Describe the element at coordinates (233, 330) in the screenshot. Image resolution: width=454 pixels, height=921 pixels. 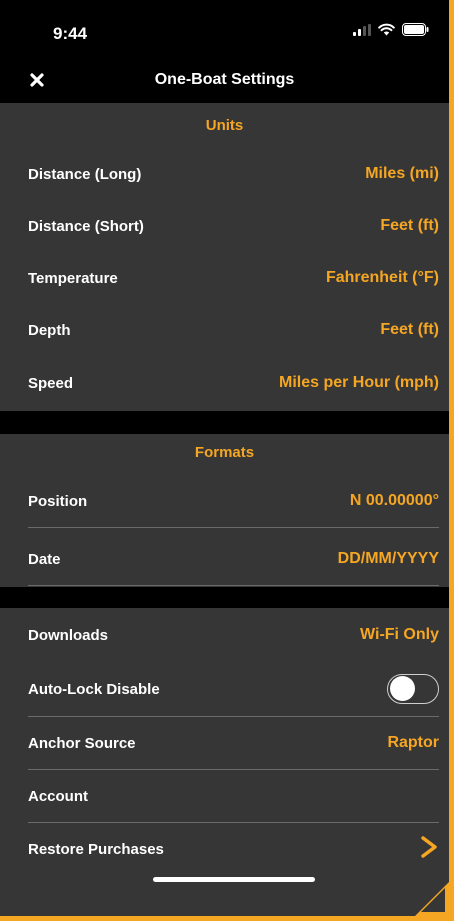
I see `depth-row: Depth Feet (ft)` at that location.